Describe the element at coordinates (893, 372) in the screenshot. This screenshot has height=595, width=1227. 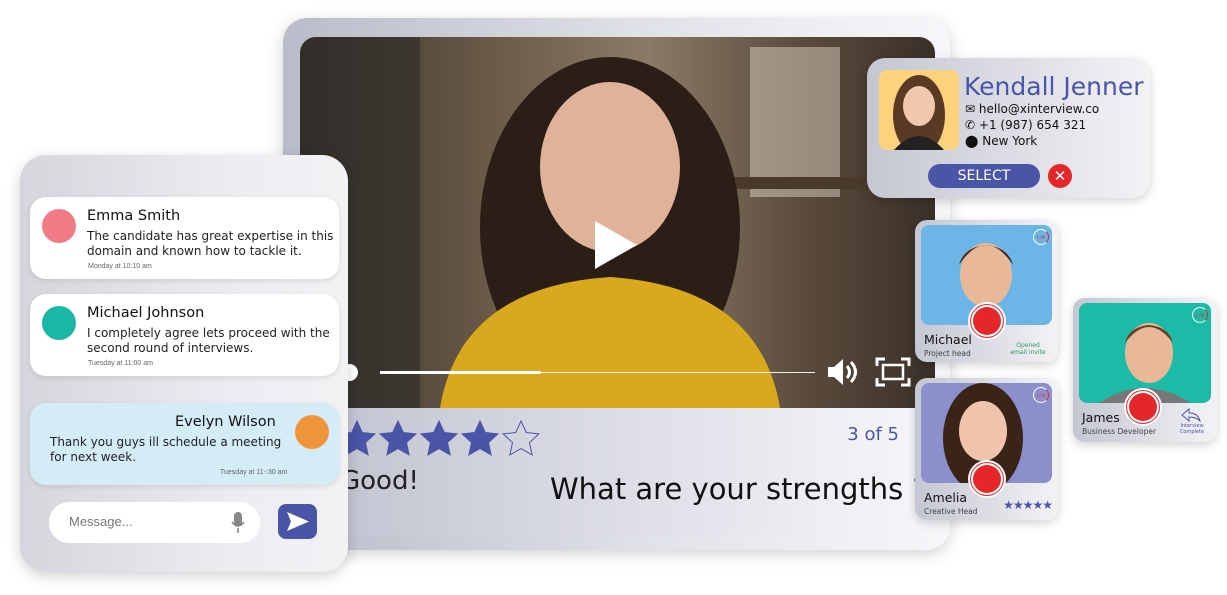
I see `fullscreen-icon` at that location.